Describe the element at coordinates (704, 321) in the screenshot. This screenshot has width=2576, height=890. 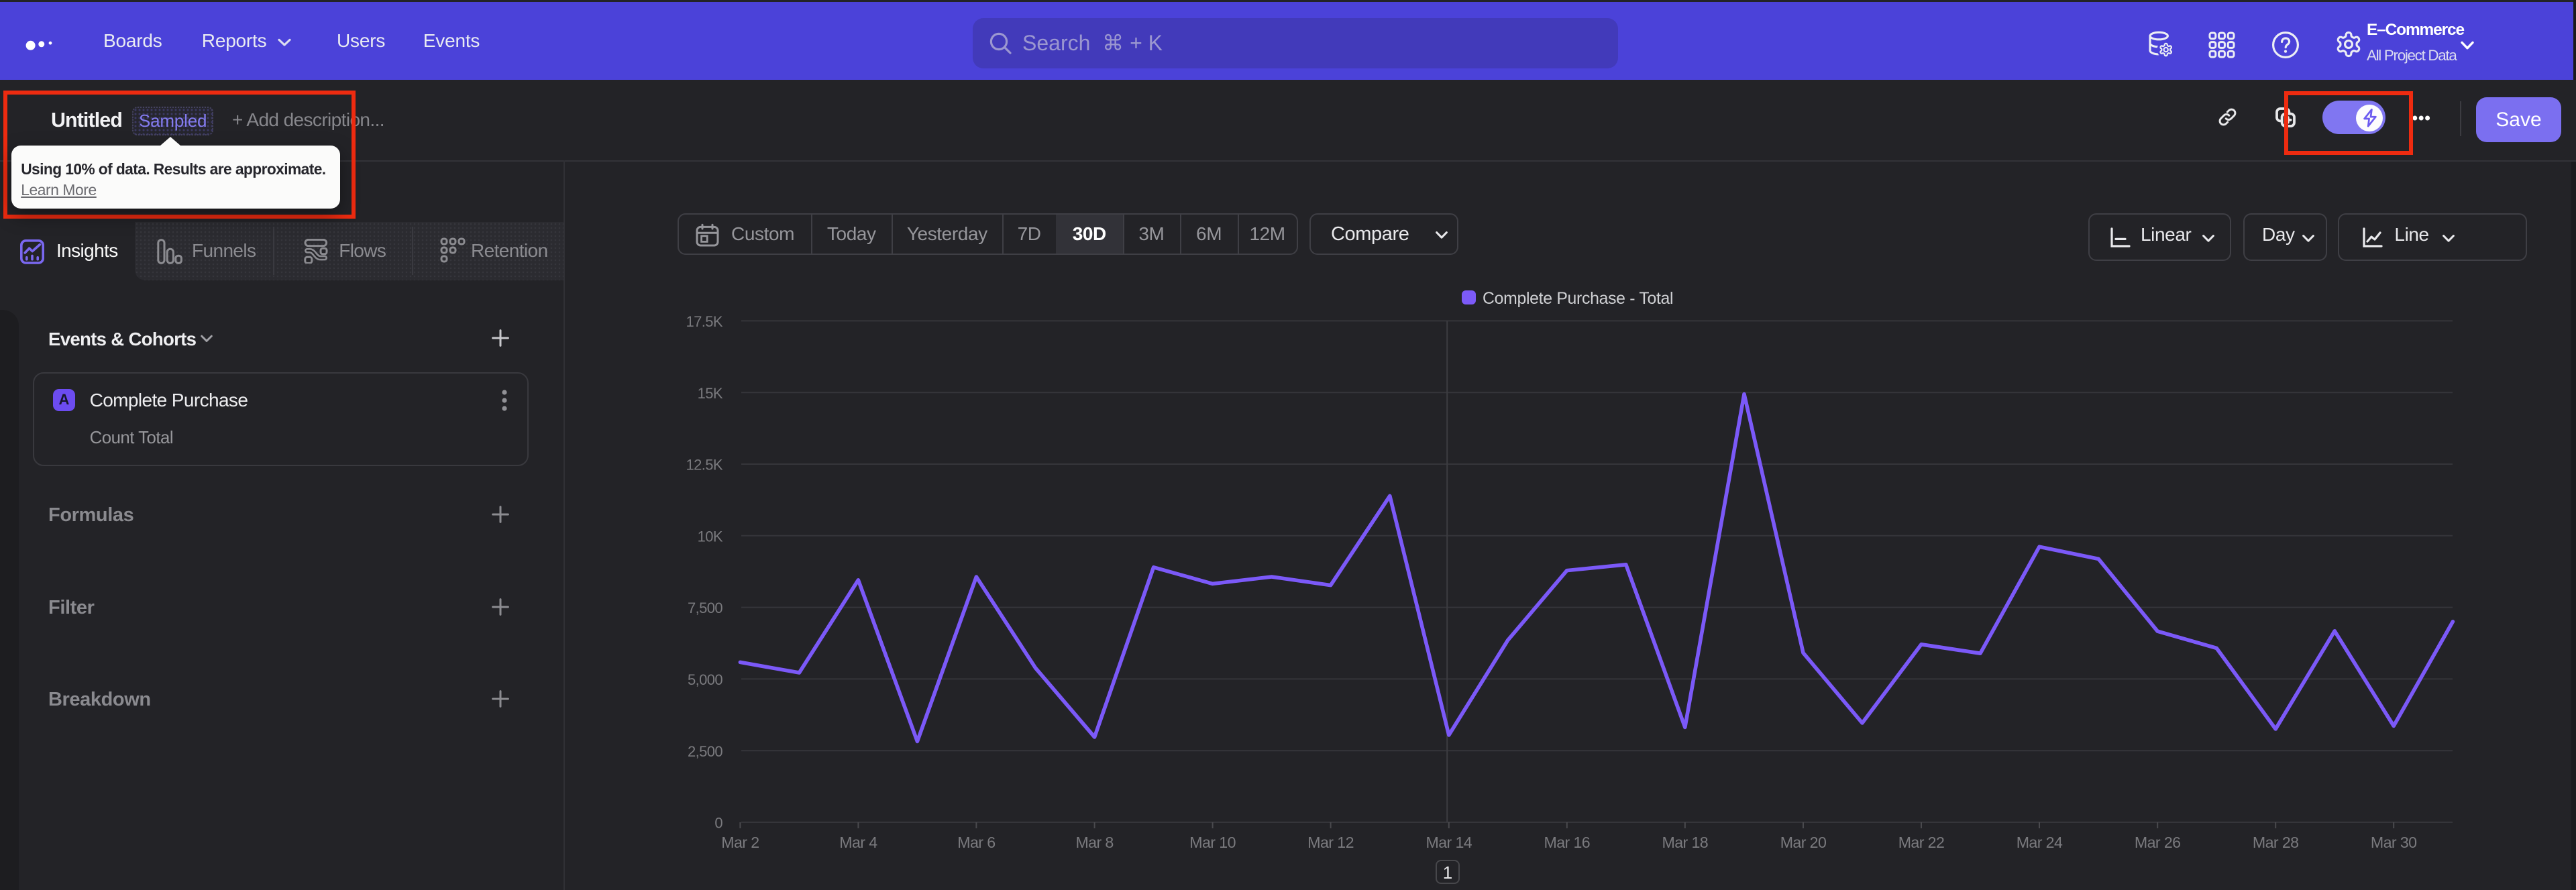
I see `svg-text: 17.5K` at that location.